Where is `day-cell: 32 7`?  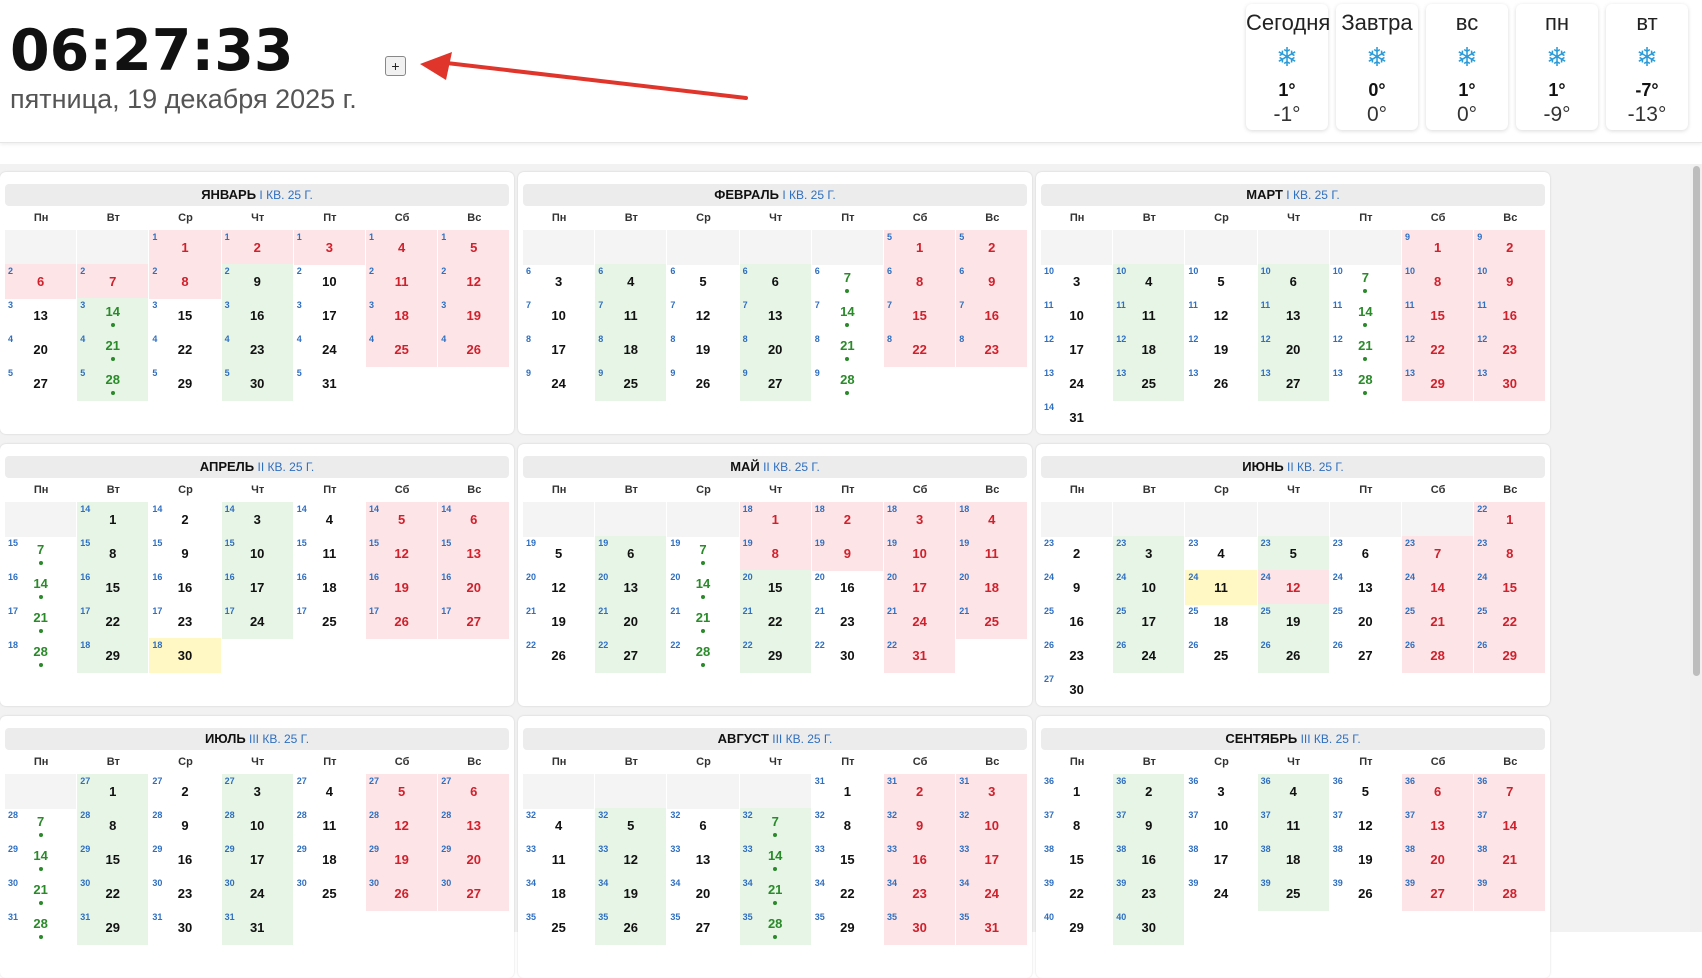
day-cell: 32 7 is located at coordinates (775, 825).